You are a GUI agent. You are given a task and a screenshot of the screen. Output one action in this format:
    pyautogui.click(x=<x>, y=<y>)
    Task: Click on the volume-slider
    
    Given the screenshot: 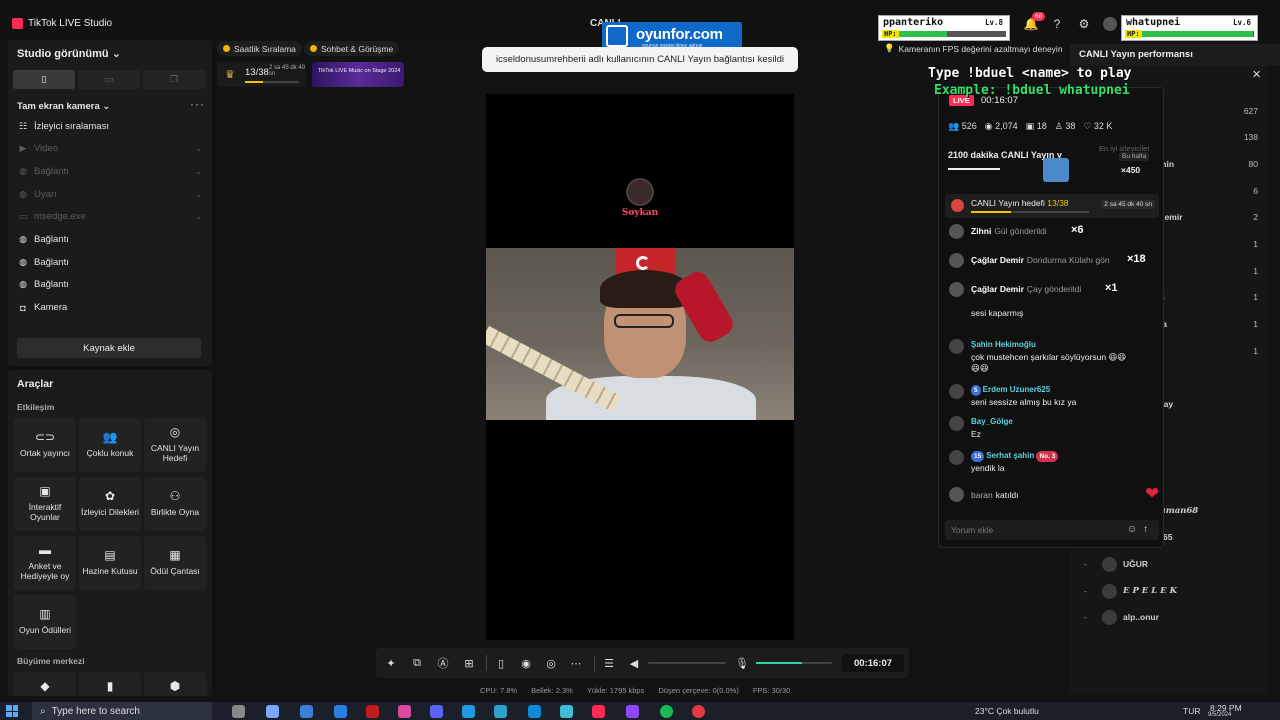 What is the action you would take?
    pyautogui.click(x=687, y=663)
    